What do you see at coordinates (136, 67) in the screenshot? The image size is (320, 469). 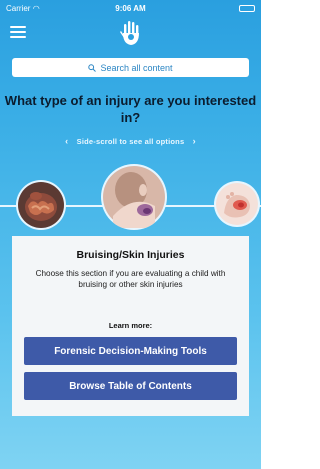 I see `search-placeholder: Search all content` at bounding box center [136, 67].